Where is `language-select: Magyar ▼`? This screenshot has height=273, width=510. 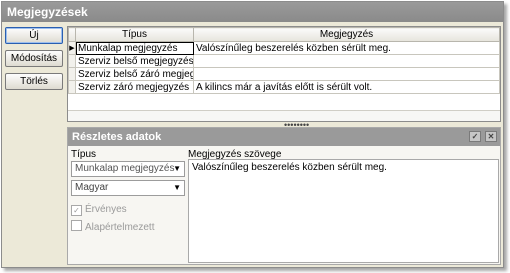
language-select: Magyar ▼ is located at coordinates (128, 188).